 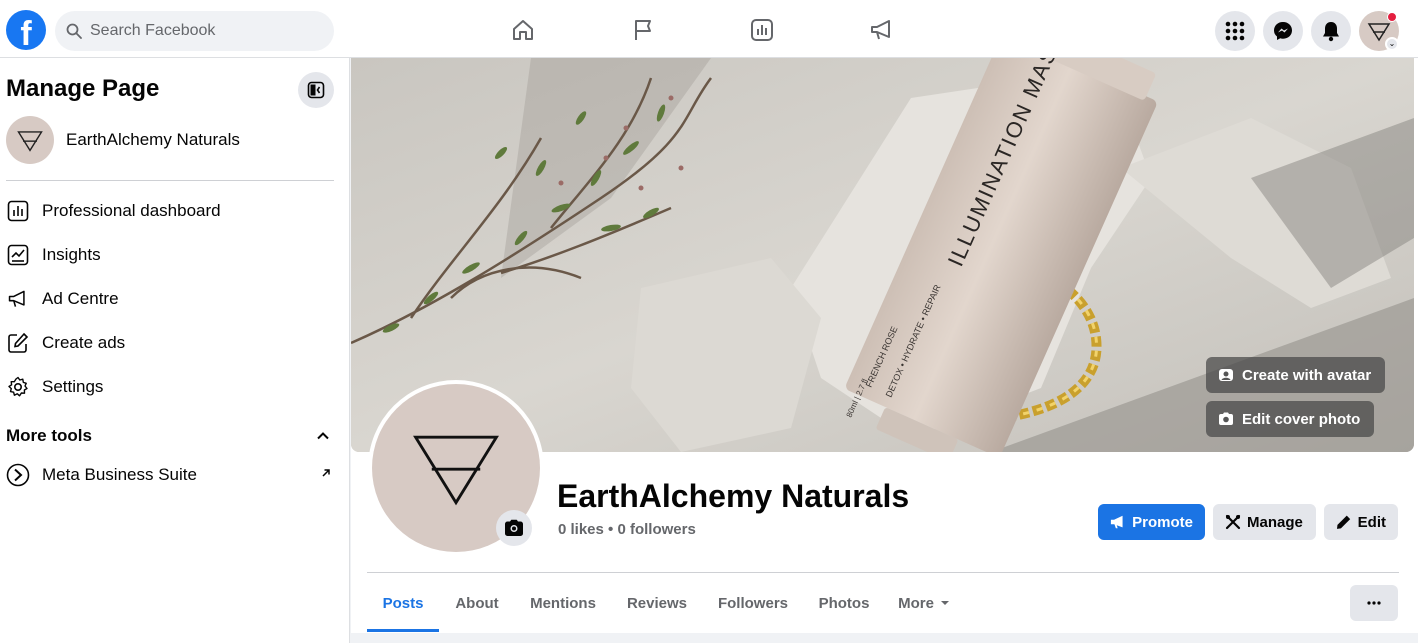 I want to click on sidebar-page-switcher: EarthAlchemy Naturals, so click(x=171, y=140).